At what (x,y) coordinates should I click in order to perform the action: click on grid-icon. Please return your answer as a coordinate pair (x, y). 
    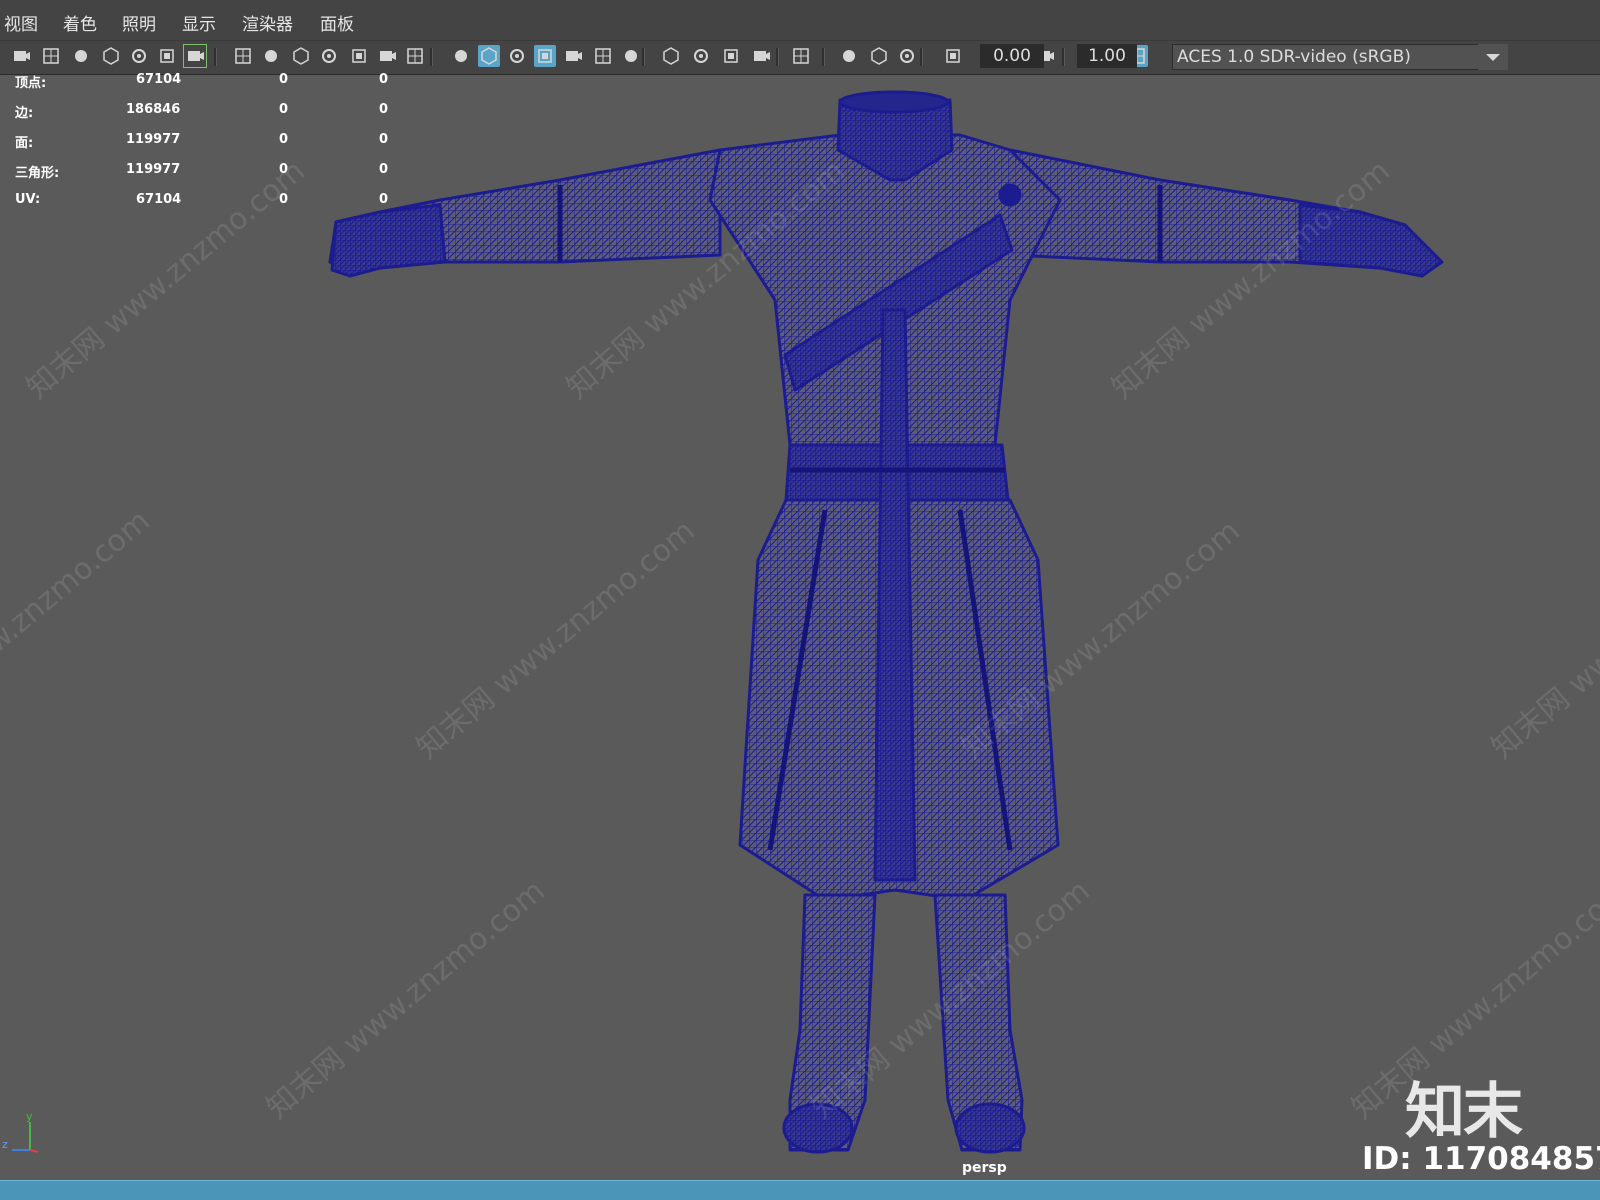
    Looking at the image, I should click on (243, 56).